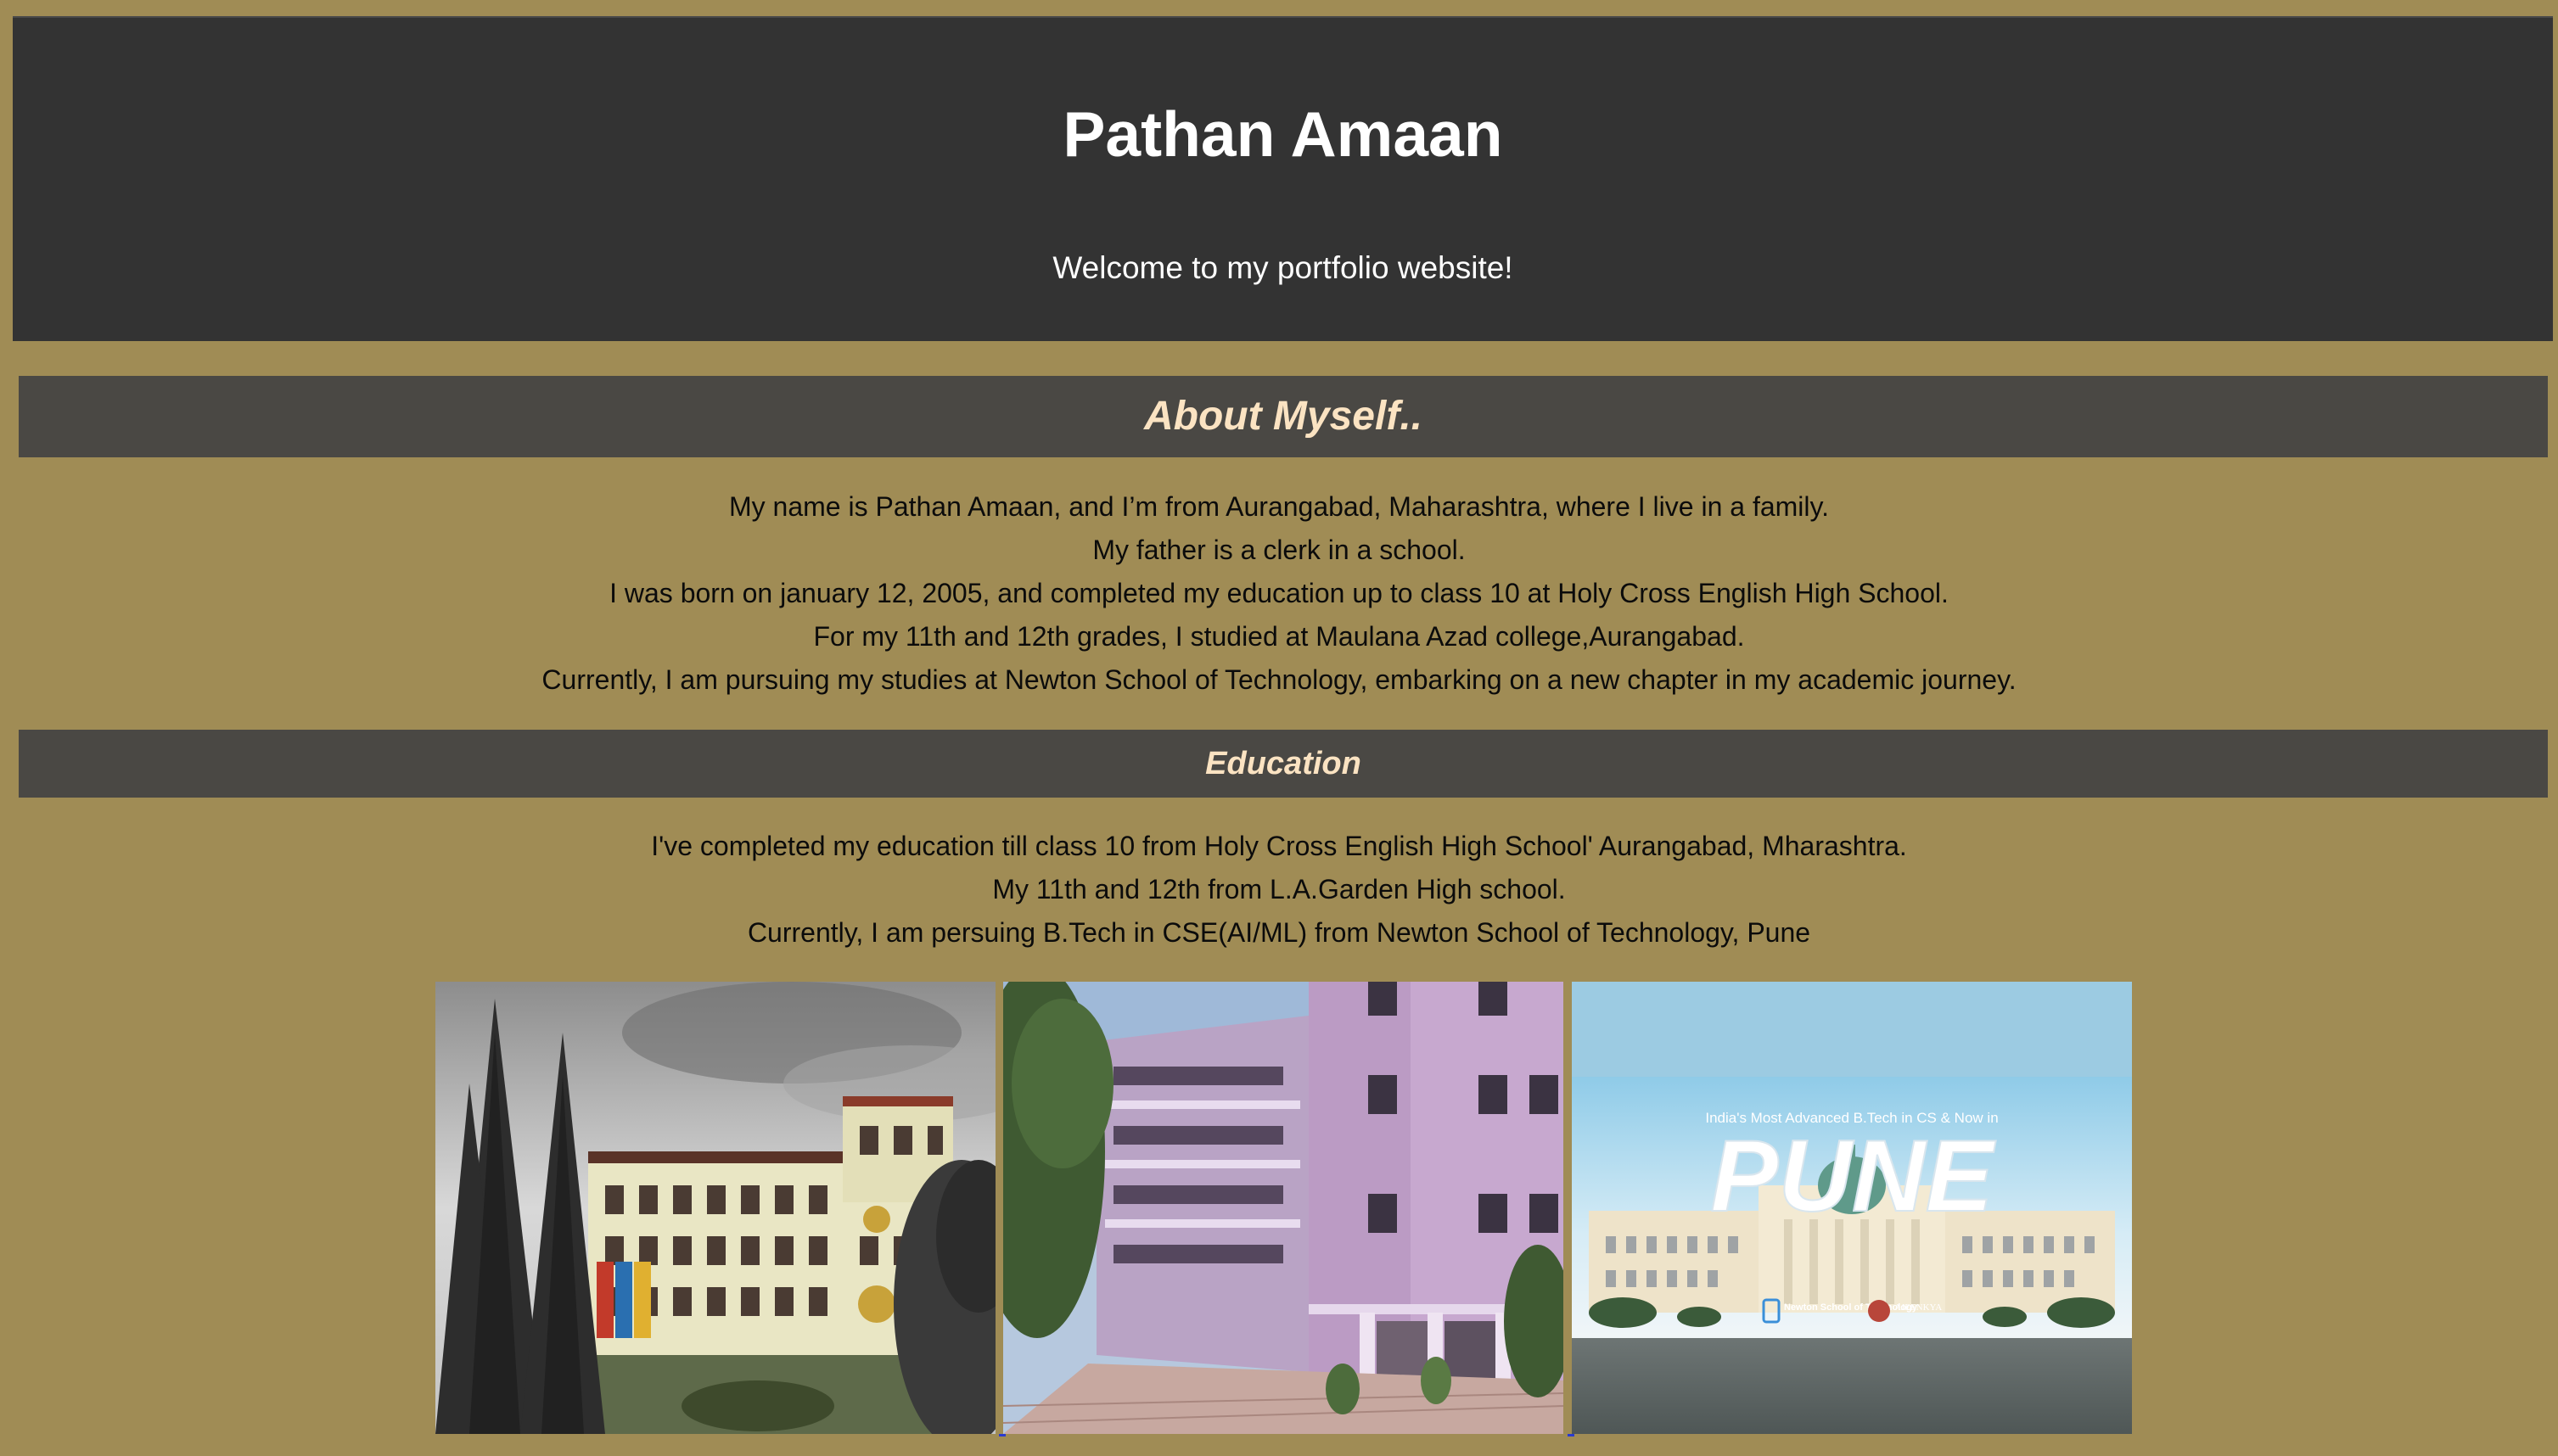  Describe the element at coordinates (1853, 1176) in the screenshot. I see `banner-city: PUNE` at that location.